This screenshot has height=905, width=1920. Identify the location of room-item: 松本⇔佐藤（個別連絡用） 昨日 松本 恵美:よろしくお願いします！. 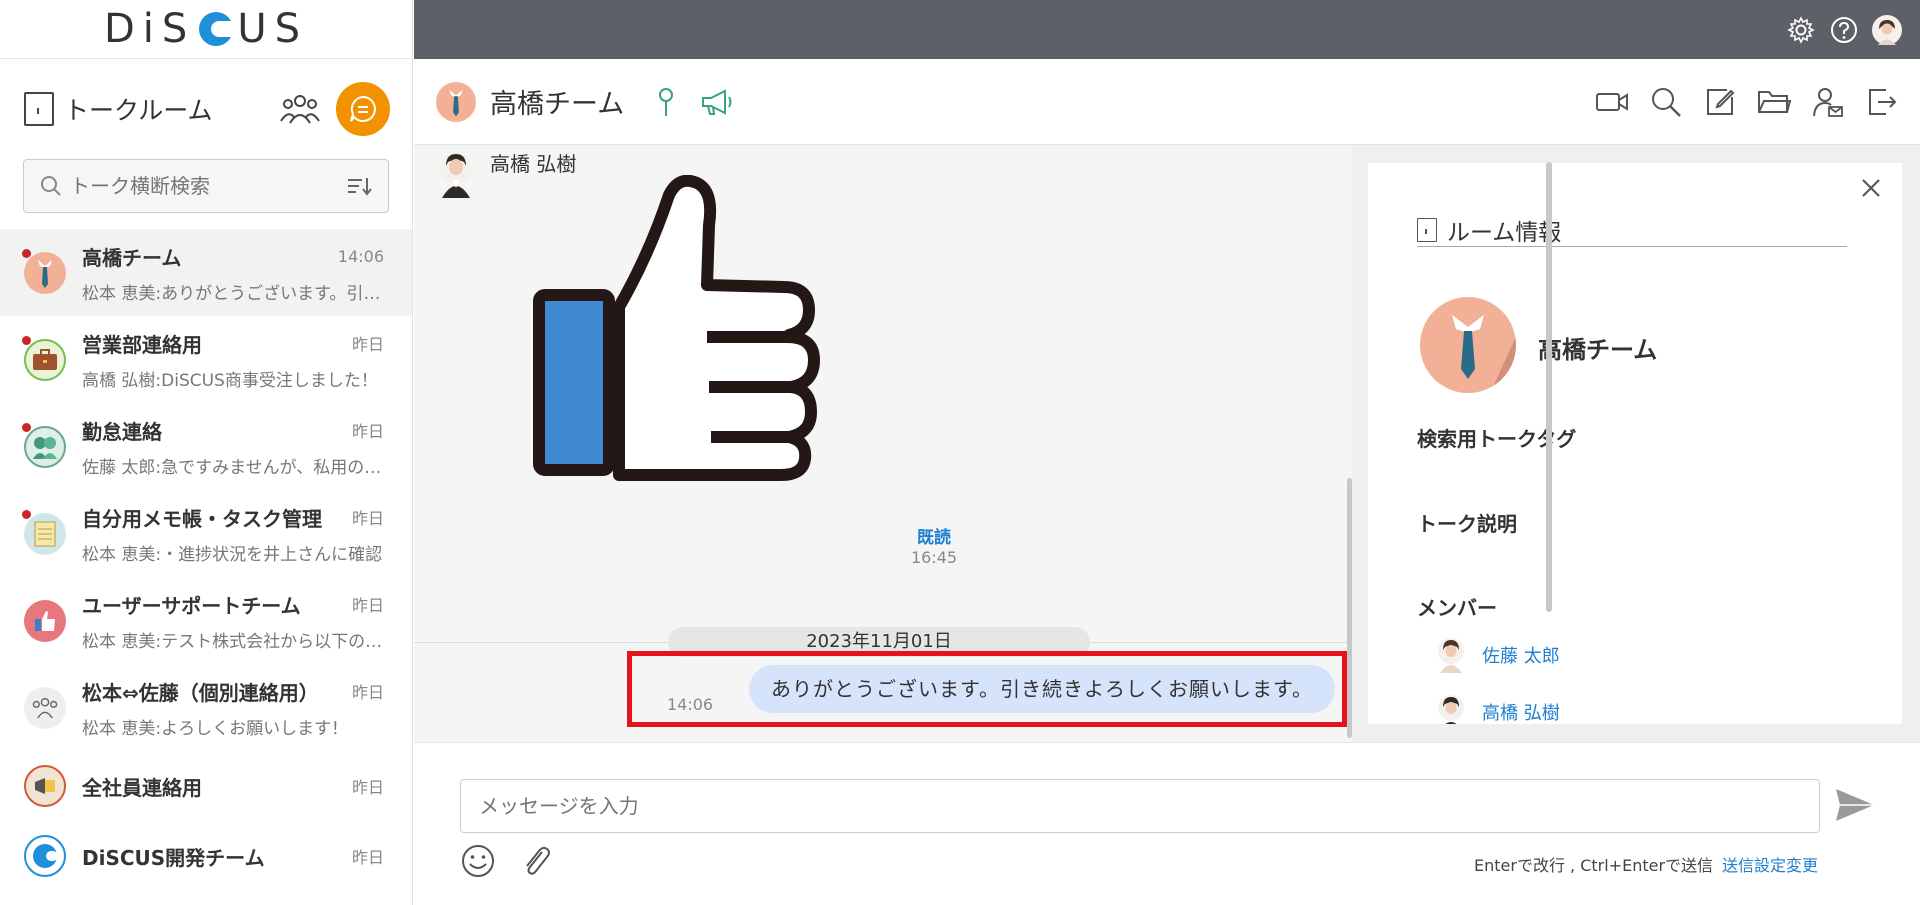
(206, 707).